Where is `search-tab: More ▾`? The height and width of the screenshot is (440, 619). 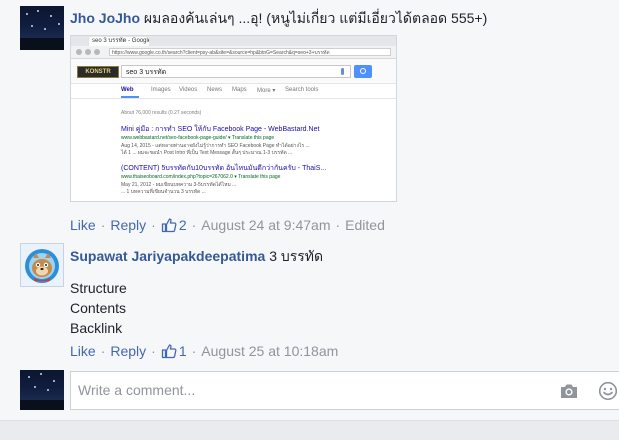 search-tab: More ▾ is located at coordinates (266, 91).